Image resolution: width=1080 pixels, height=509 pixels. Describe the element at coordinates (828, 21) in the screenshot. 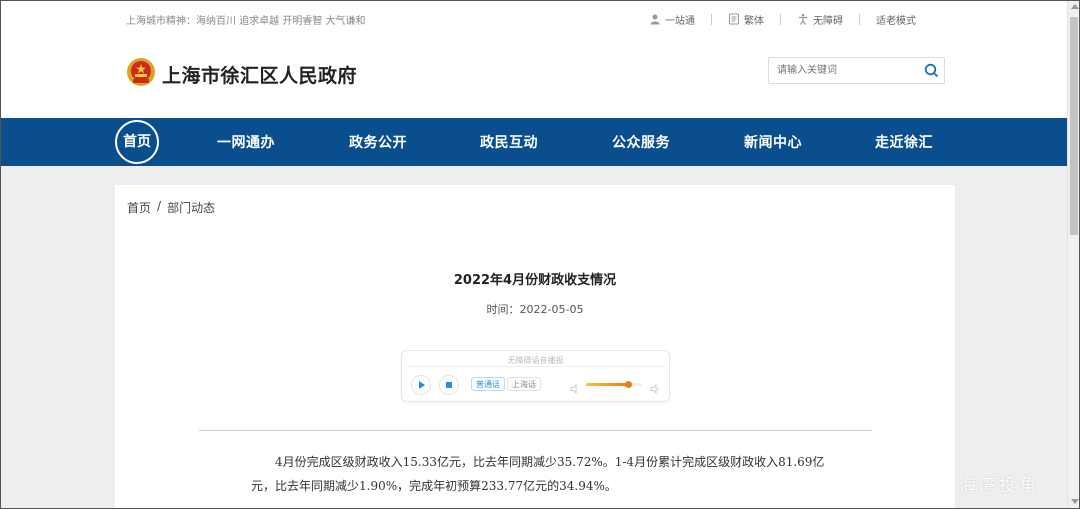

I see `accessibility-label: 无障碍` at that location.